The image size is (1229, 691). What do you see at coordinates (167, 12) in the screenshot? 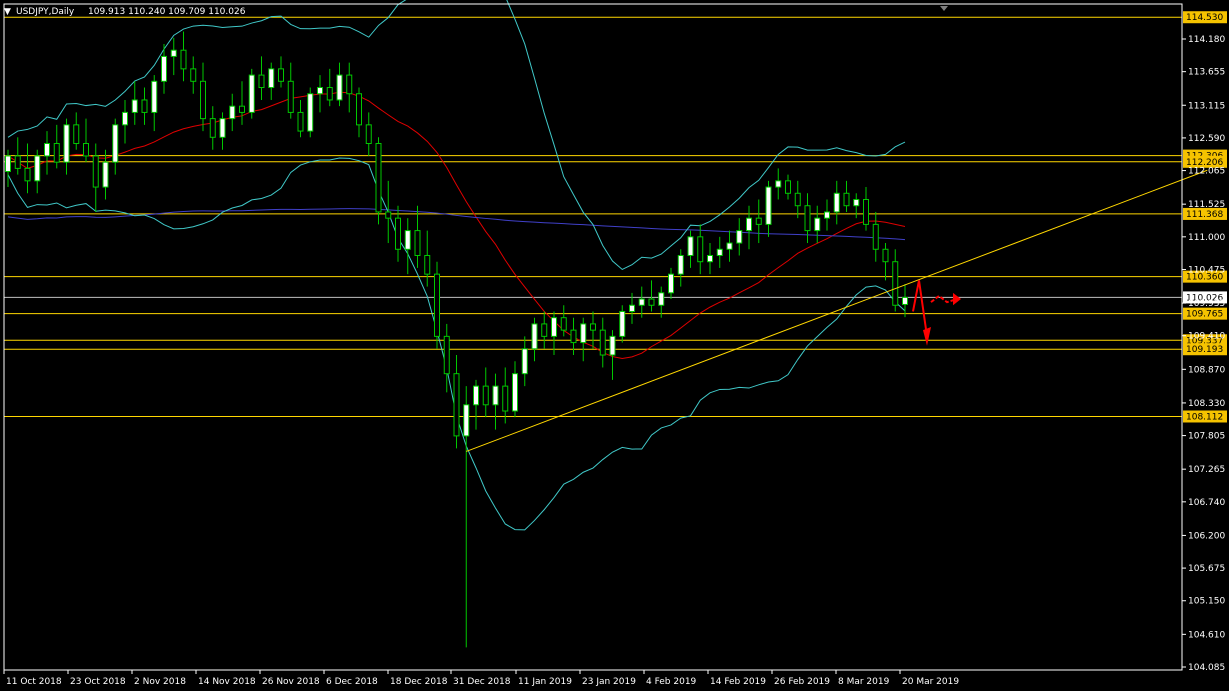
I see `ohlc-label: 109.913 110.240 109.709 110.026` at bounding box center [167, 12].